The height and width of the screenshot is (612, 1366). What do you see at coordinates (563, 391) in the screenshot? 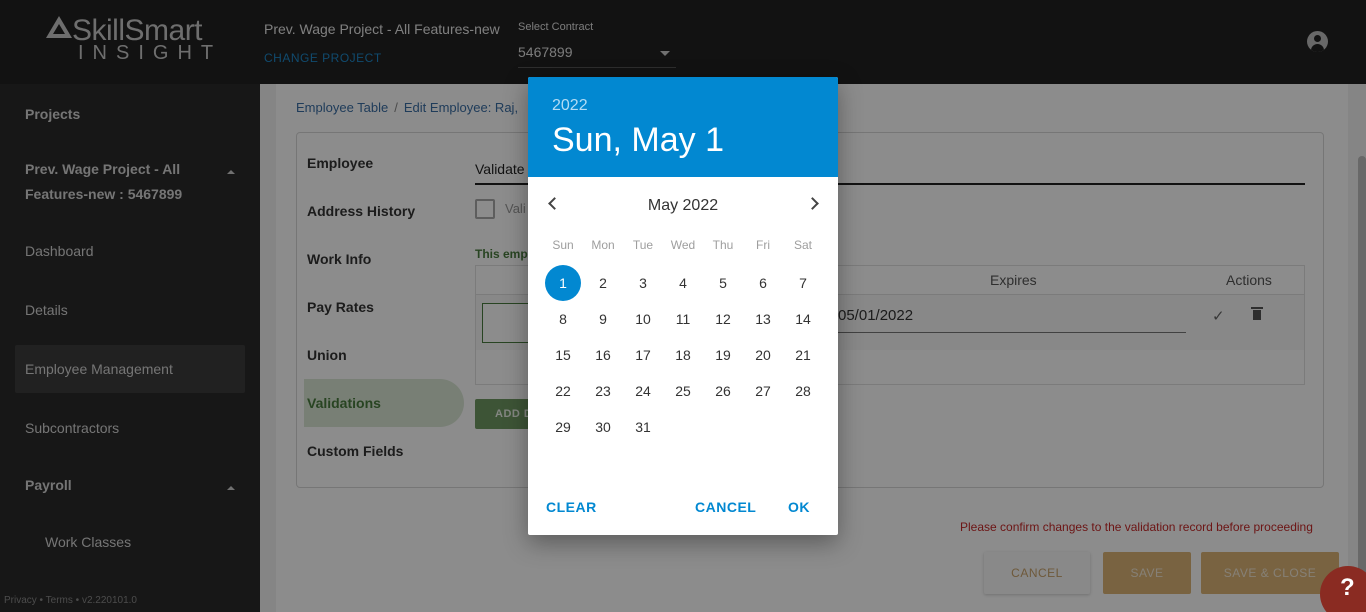
I see `calendar-day: 22` at bounding box center [563, 391].